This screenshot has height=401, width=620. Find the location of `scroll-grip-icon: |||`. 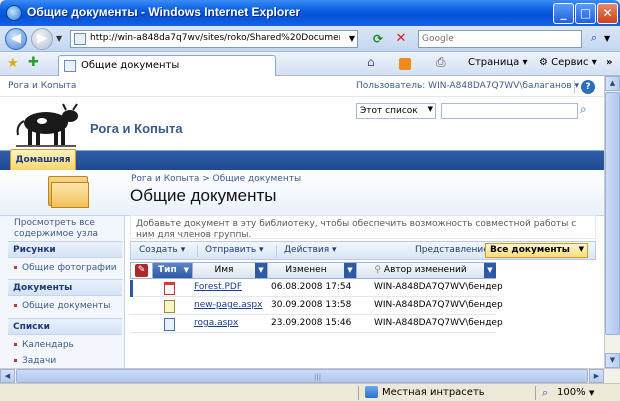

scroll-grip-icon: ||| is located at coordinates (318, 377).